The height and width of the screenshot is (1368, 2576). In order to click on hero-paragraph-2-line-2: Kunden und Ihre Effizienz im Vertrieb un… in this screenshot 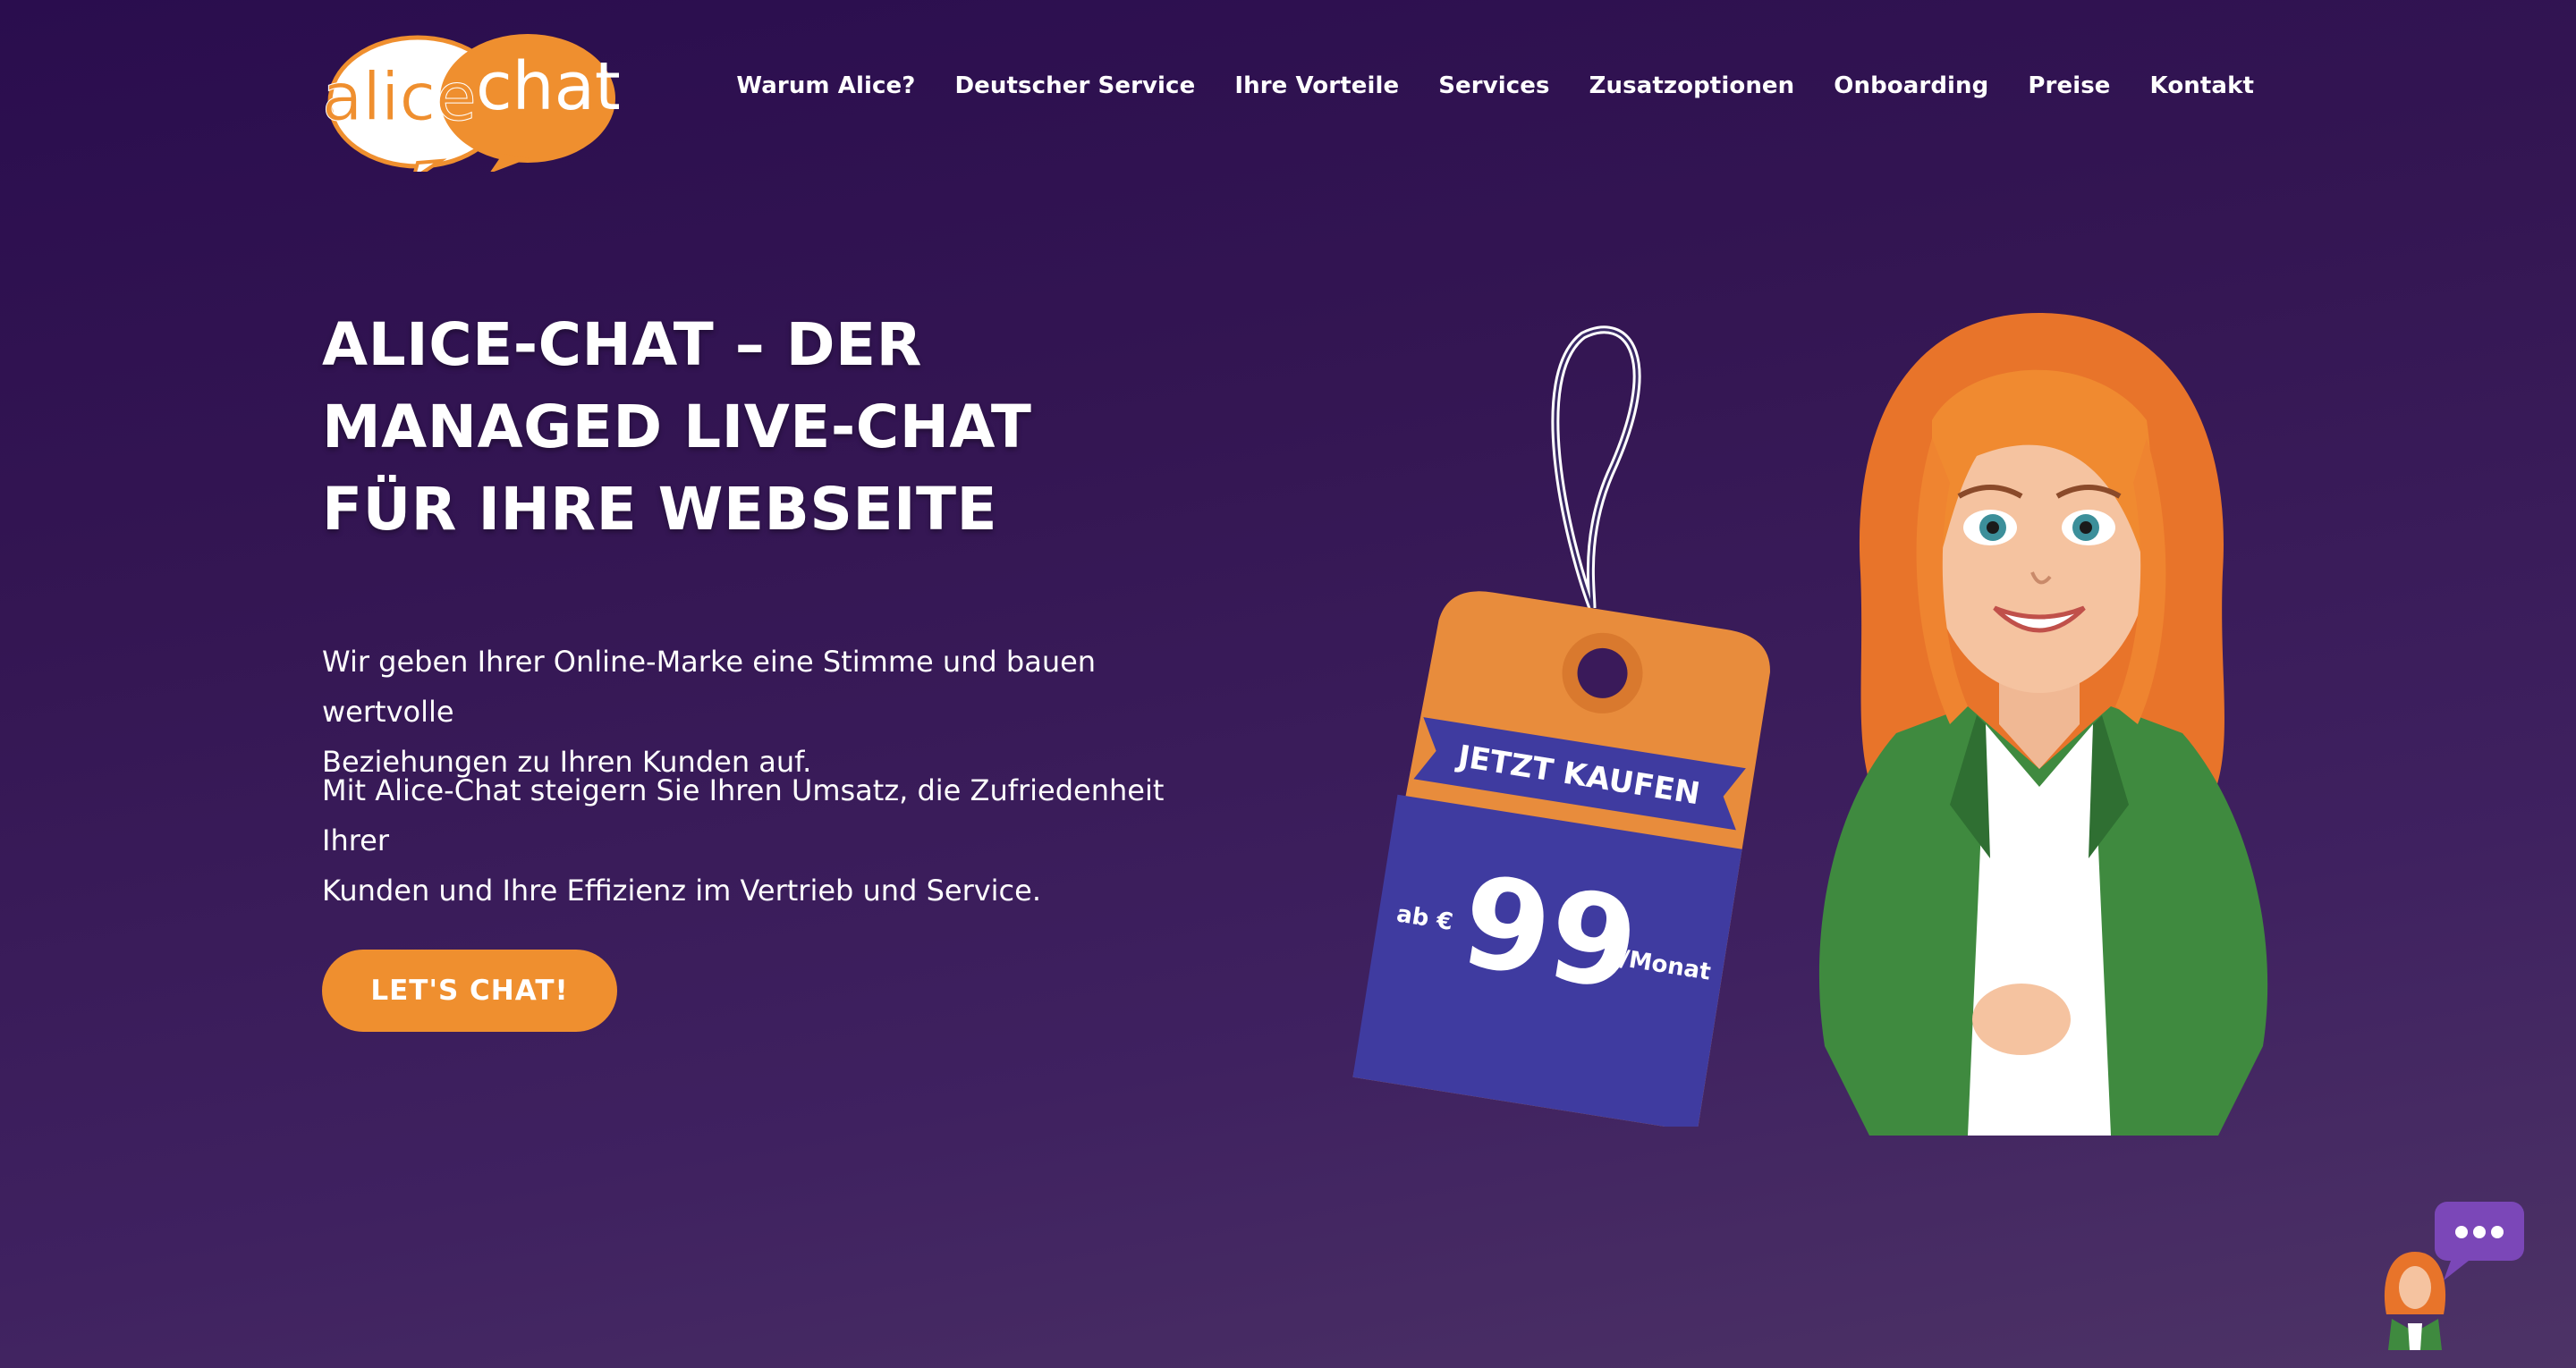, I will do `click(681, 891)`.